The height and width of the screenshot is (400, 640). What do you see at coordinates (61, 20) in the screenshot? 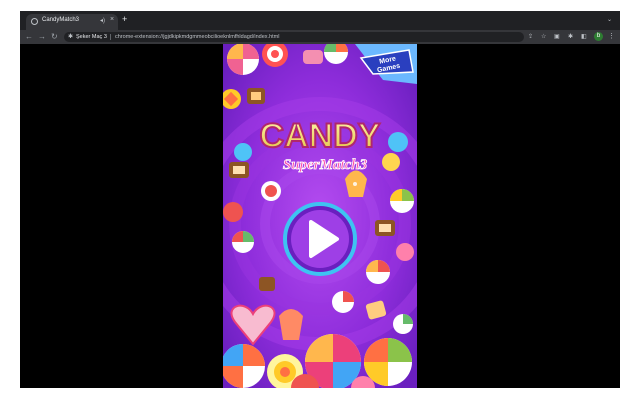
I see `tab-title: CandyMatch3` at bounding box center [61, 20].